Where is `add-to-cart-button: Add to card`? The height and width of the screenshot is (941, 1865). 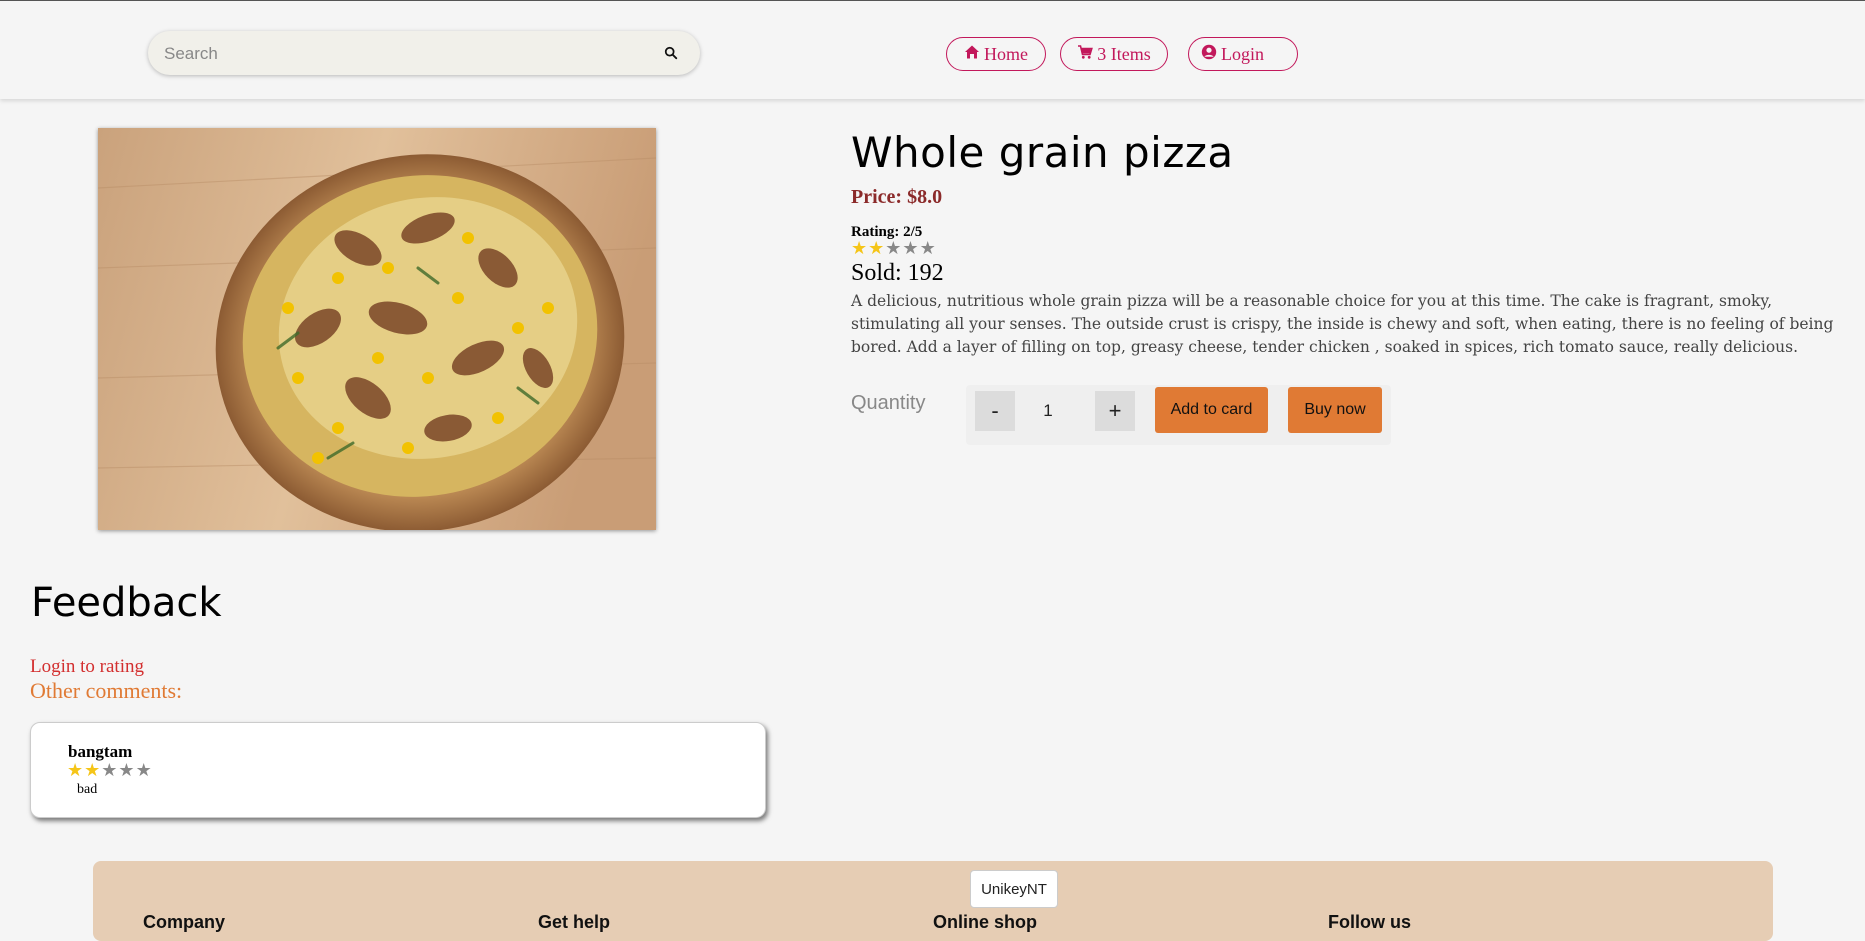
add-to-cart-button: Add to card is located at coordinates (1211, 410).